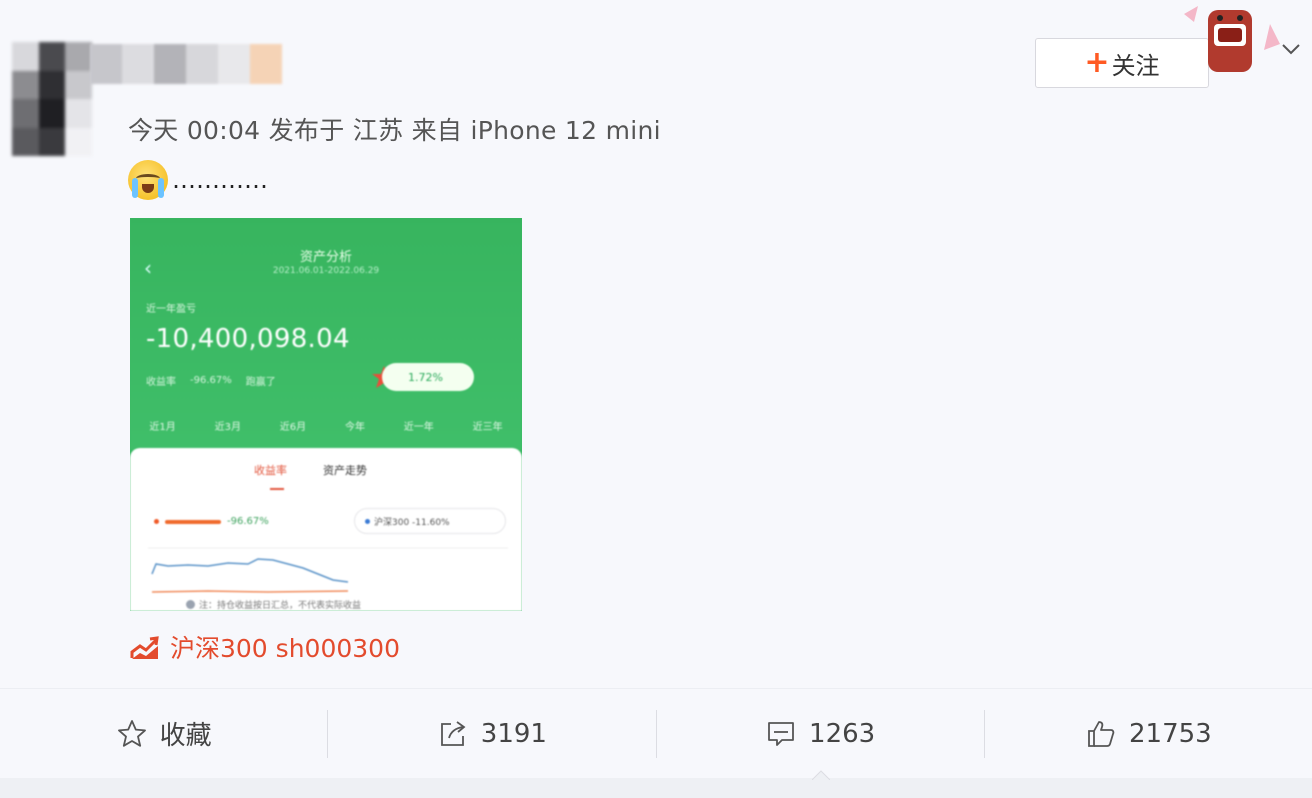 Image resolution: width=1312 pixels, height=798 pixels. Describe the element at coordinates (487, 427) in the screenshot. I see `shot-tab: 近三年` at that location.